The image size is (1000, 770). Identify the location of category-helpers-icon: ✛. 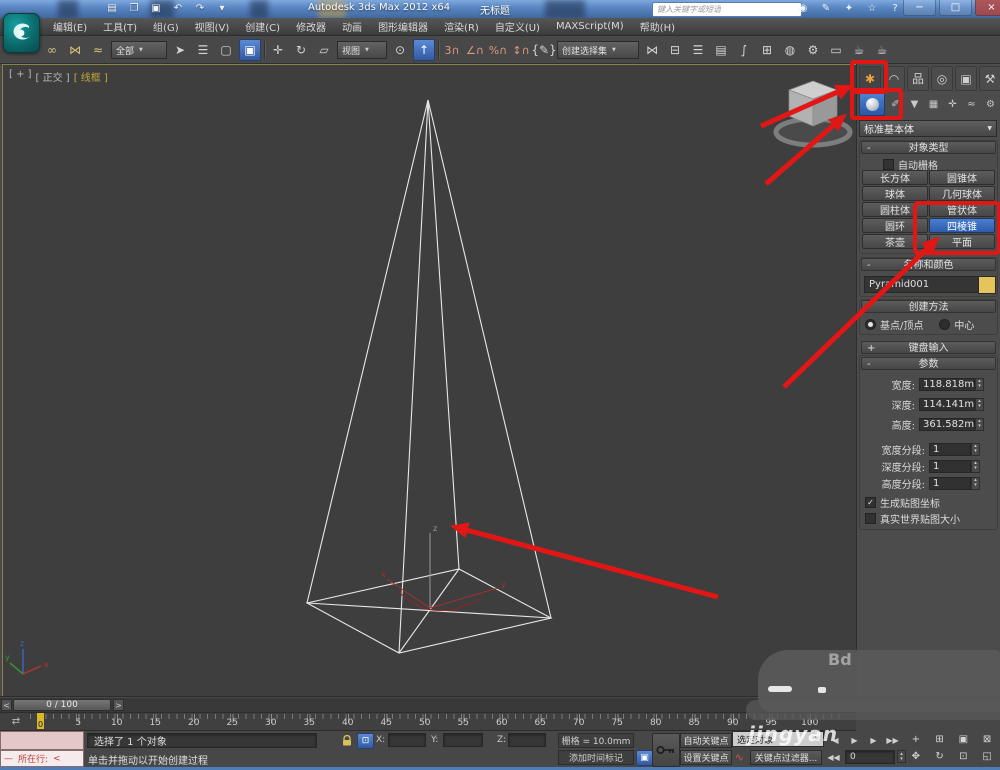
(952, 104).